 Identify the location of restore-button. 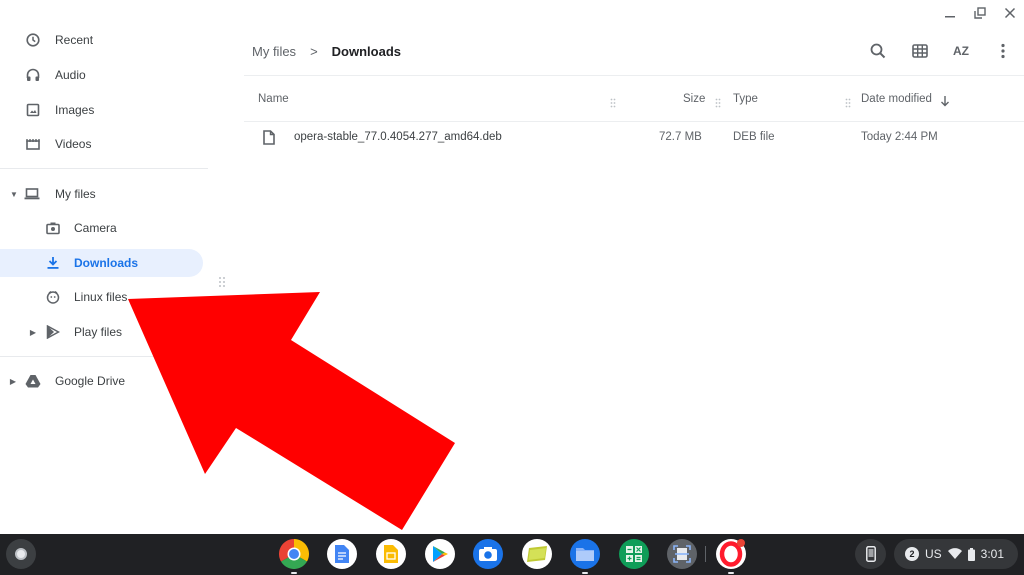
(980, 13).